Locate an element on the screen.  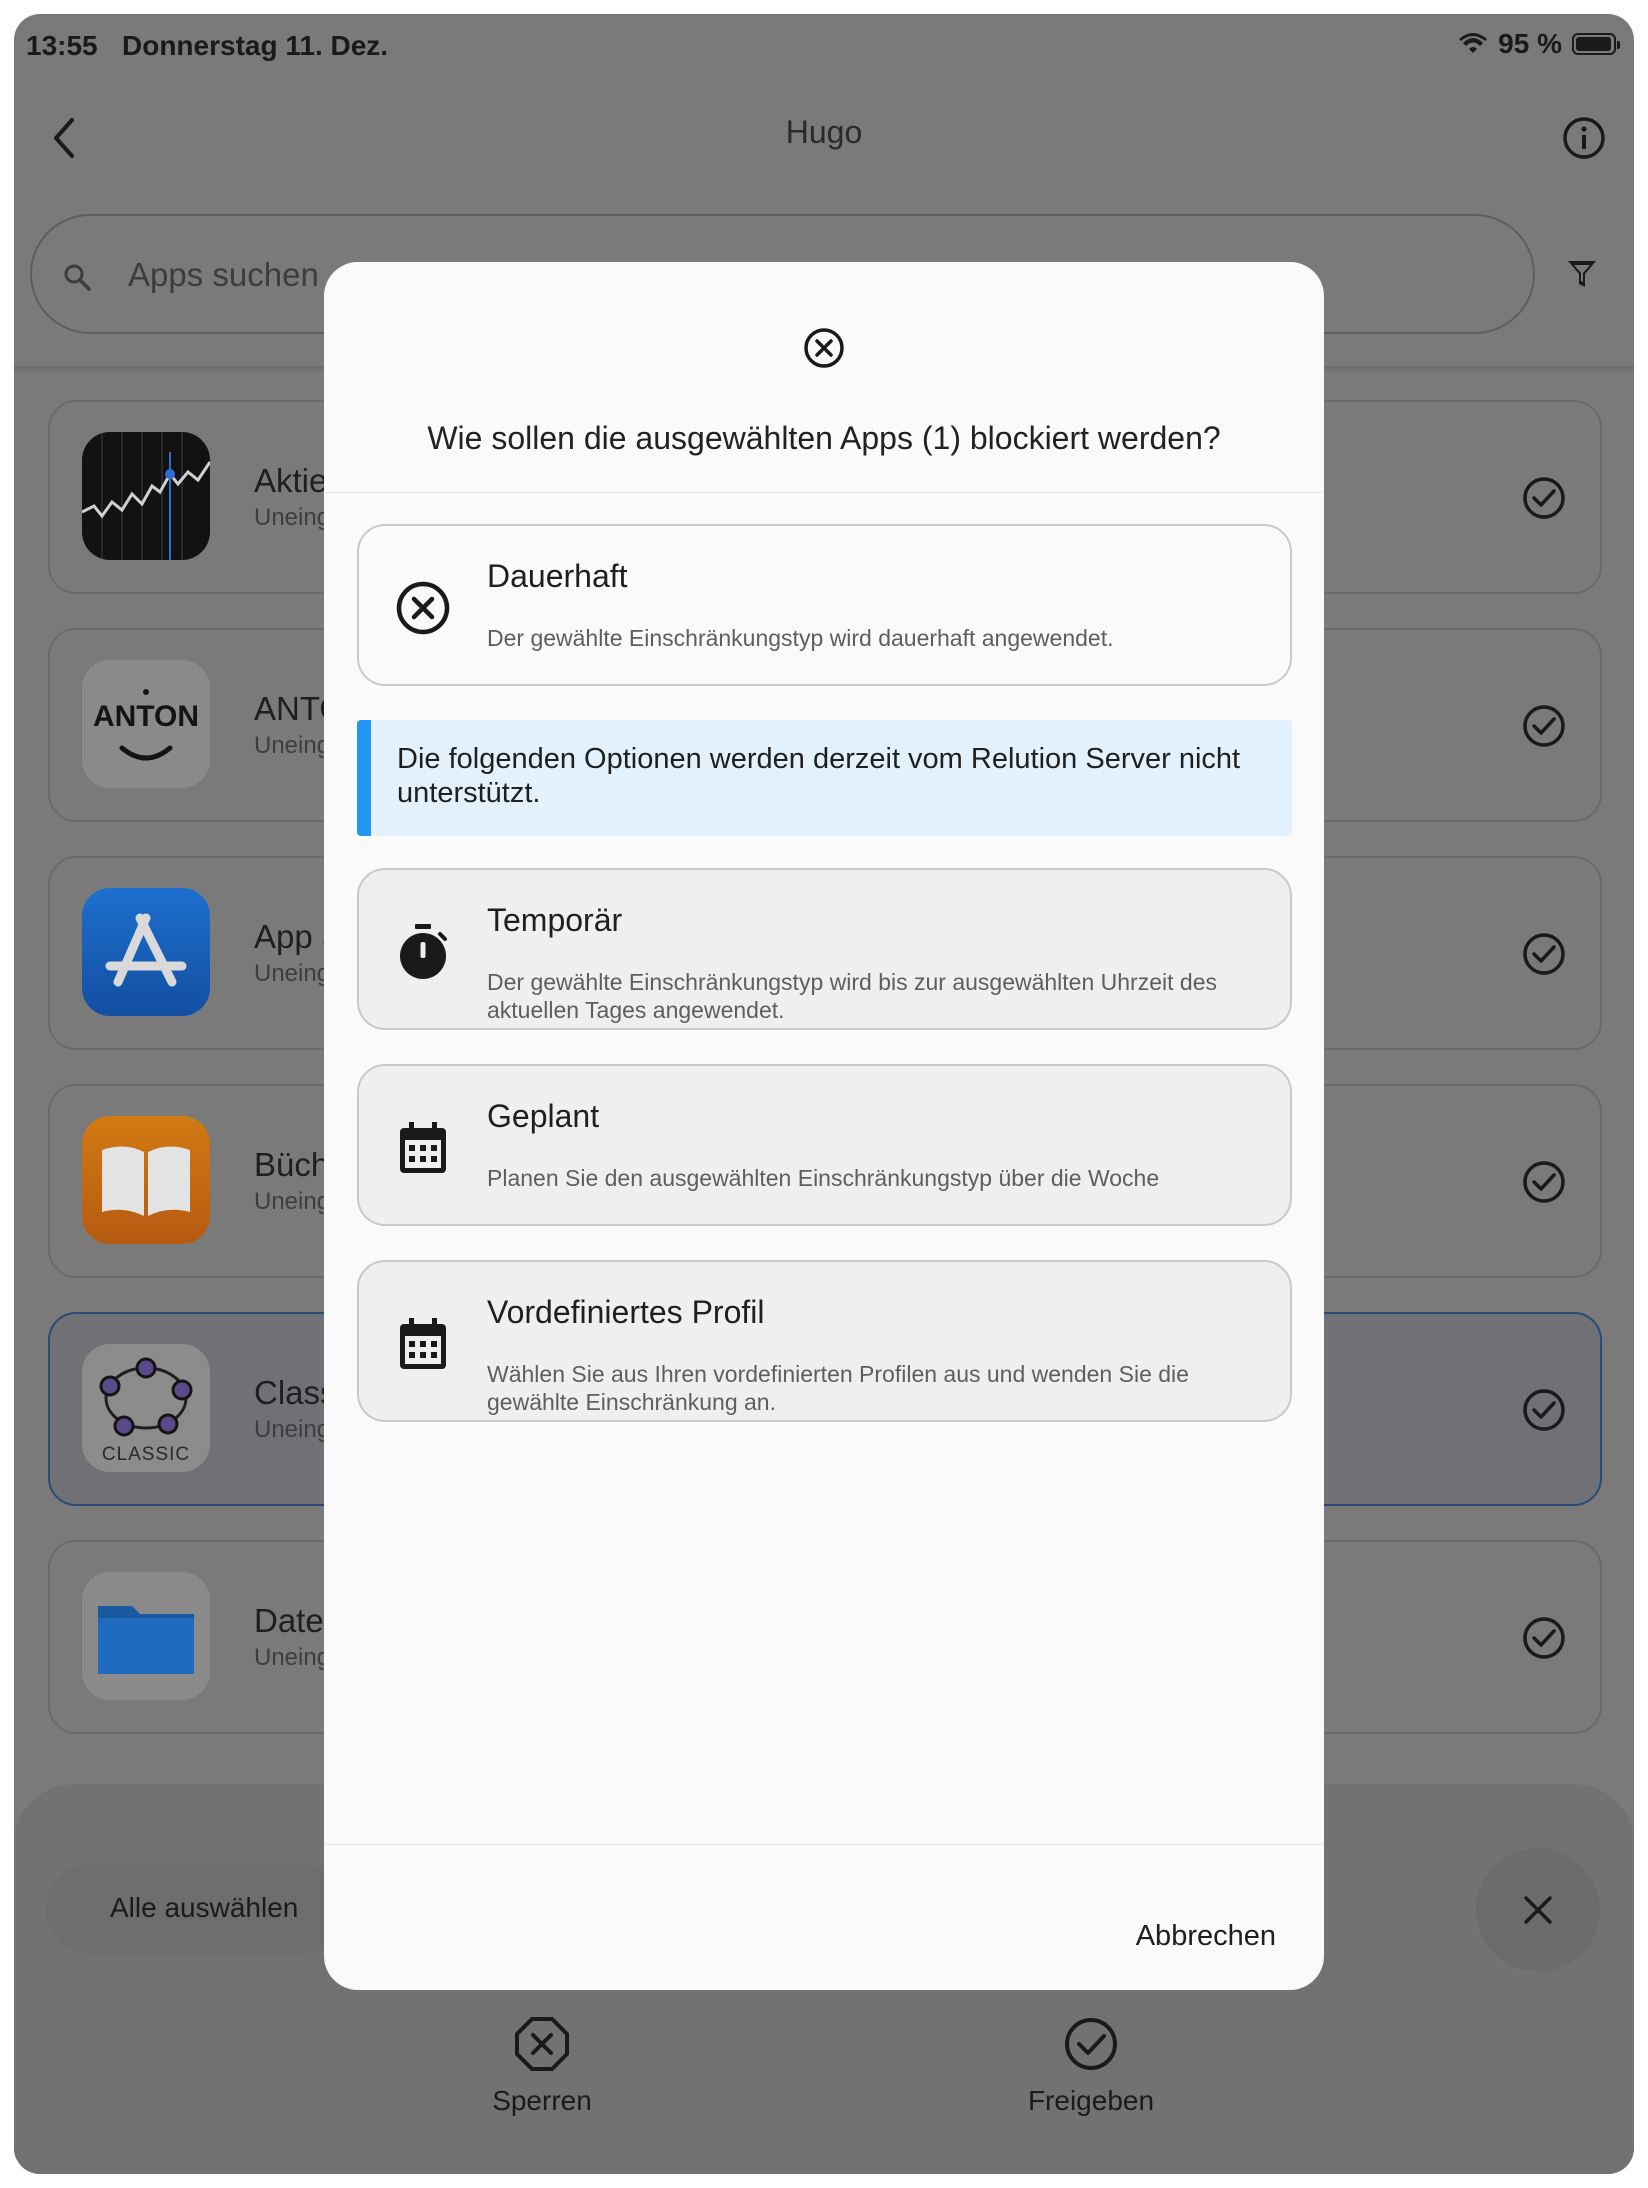
cancel-button: Abbrechen is located at coordinates (1206, 1936).